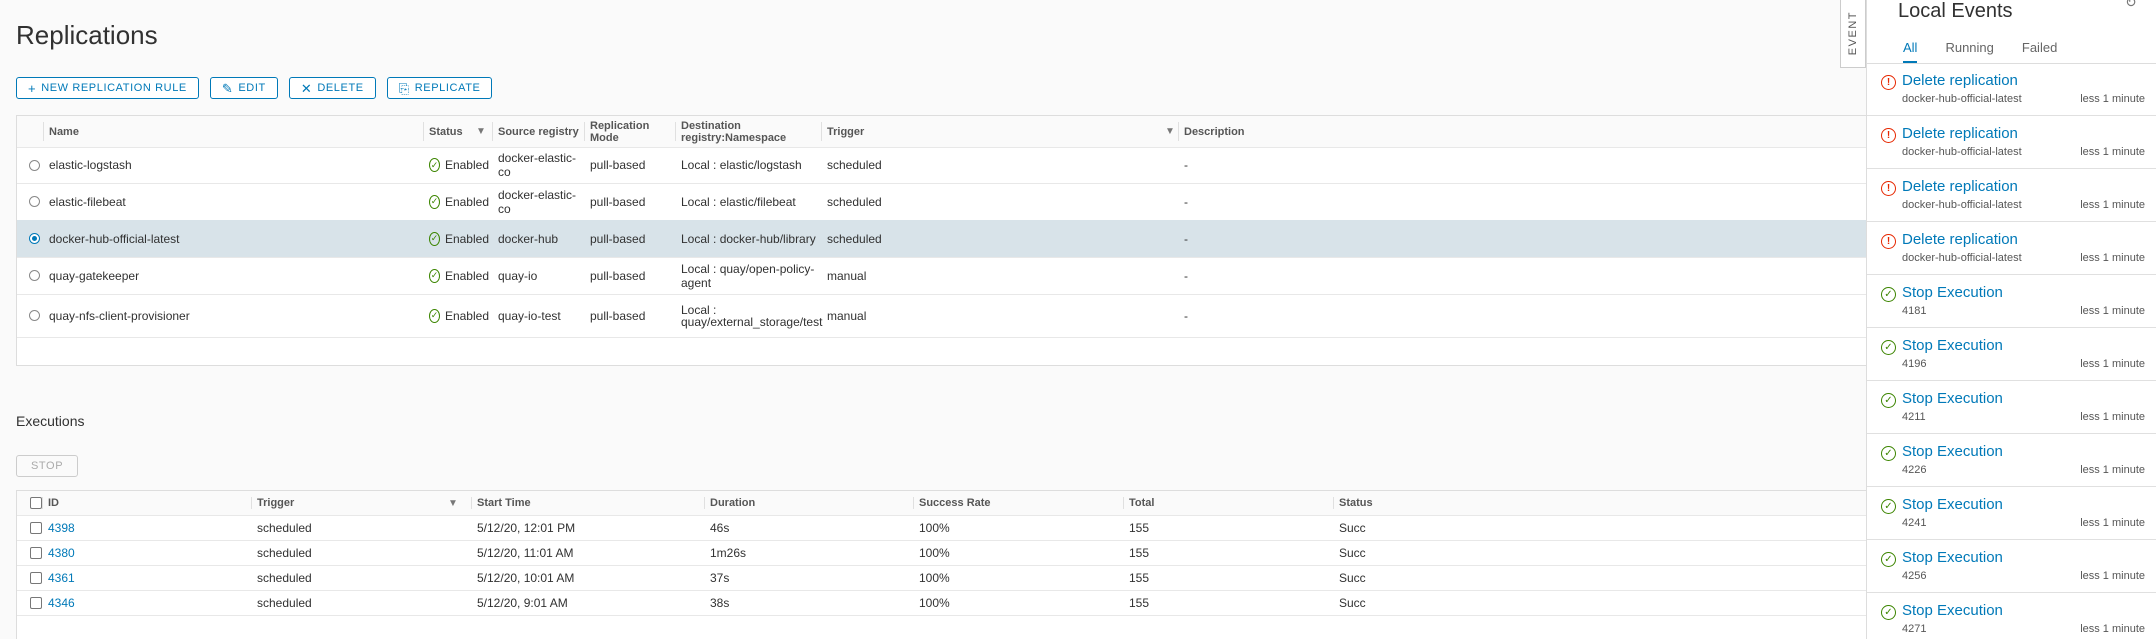  I want to click on rule-mode: pull-based, so click(618, 238).